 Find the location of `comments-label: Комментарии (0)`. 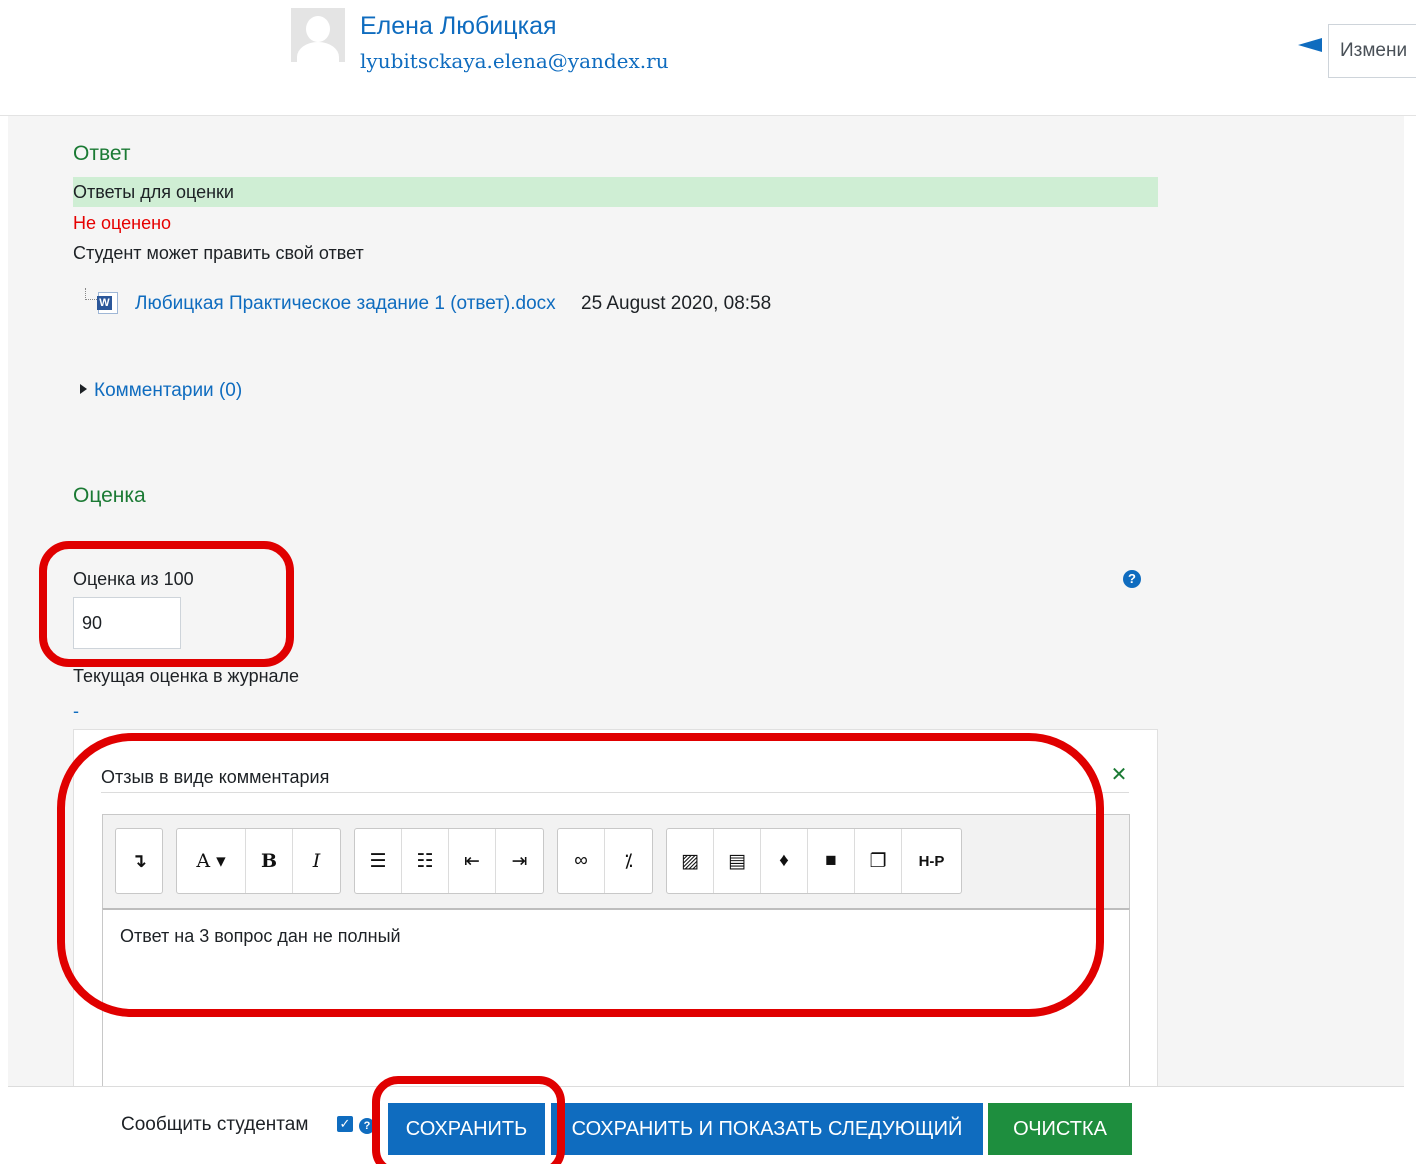

comments-label: Комментарии (0) is located at coordinates (168, 390).